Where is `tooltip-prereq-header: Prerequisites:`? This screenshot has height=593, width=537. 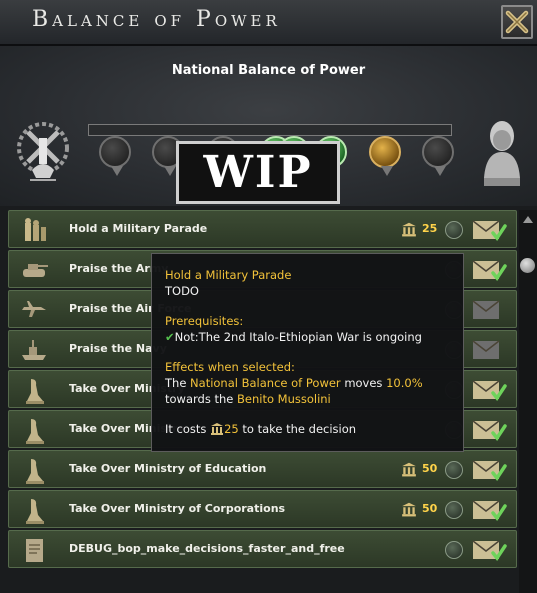
tooltip-prereq-header: Prerequisites: is located at coordinates (204, 321).